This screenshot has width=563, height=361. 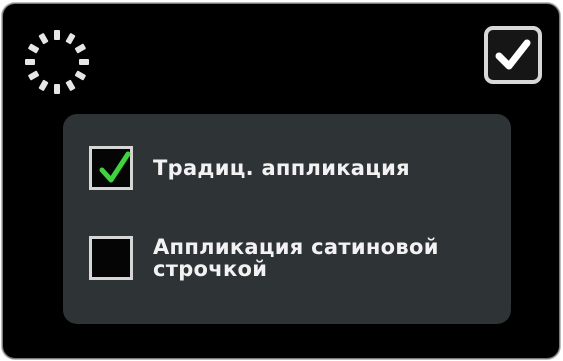 What do you see at coordinates (111, 258) in the screenshot?
I see `satin-applique-checkbox` at bounding box center [111, 258].